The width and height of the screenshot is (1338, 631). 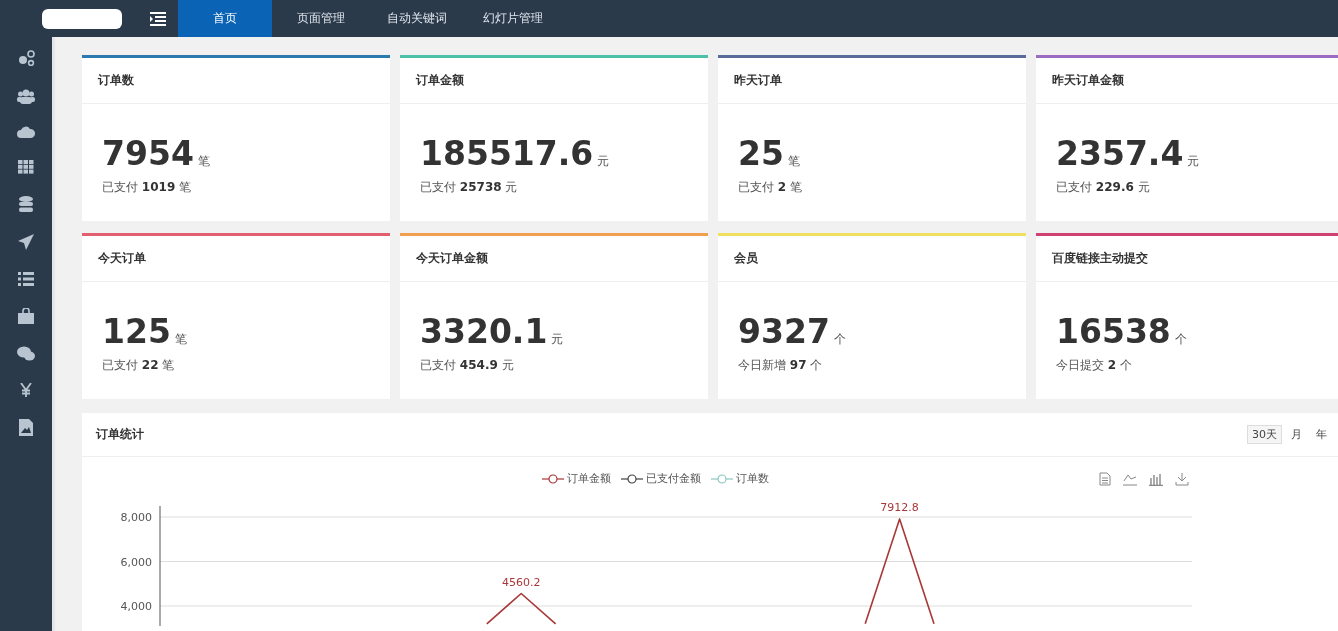 What do you see at coordinates (1156, 478) in the screenshot?
I see `bar-chart-icon` at bounding box center [1156, 478].